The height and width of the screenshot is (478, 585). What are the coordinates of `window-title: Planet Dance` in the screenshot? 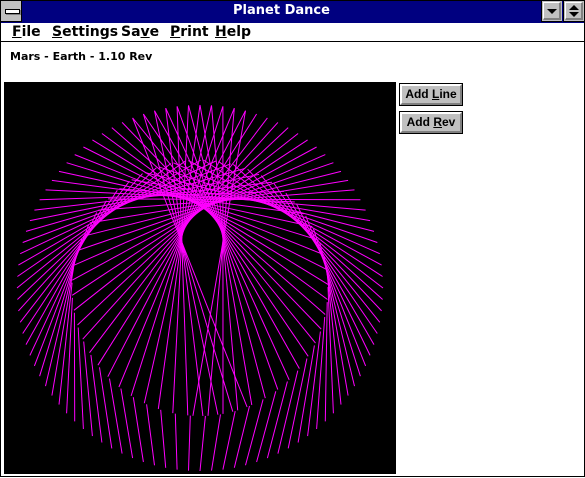 It's located at (281, 10).